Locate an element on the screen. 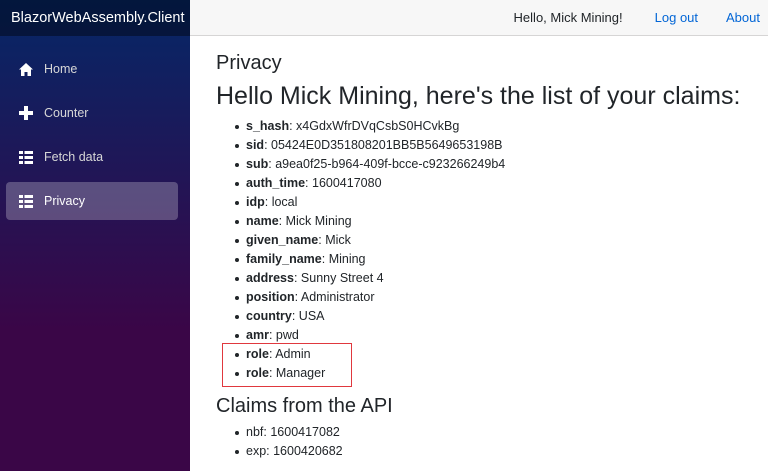  api-claim-value: 1600417082 is located at coordinates (305, 432).